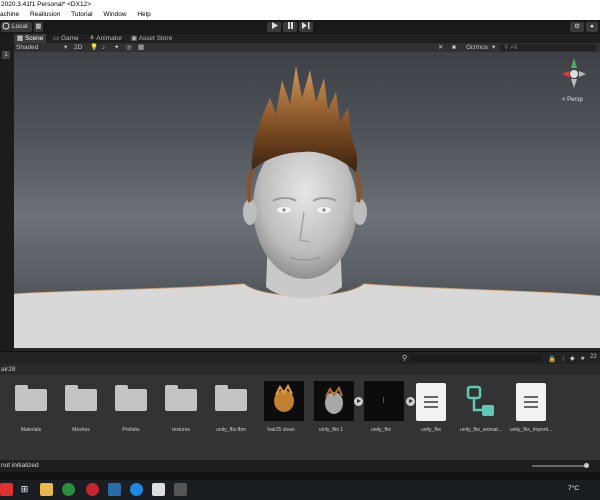  I want to click on camera-icon: ■, so click(454, 47).